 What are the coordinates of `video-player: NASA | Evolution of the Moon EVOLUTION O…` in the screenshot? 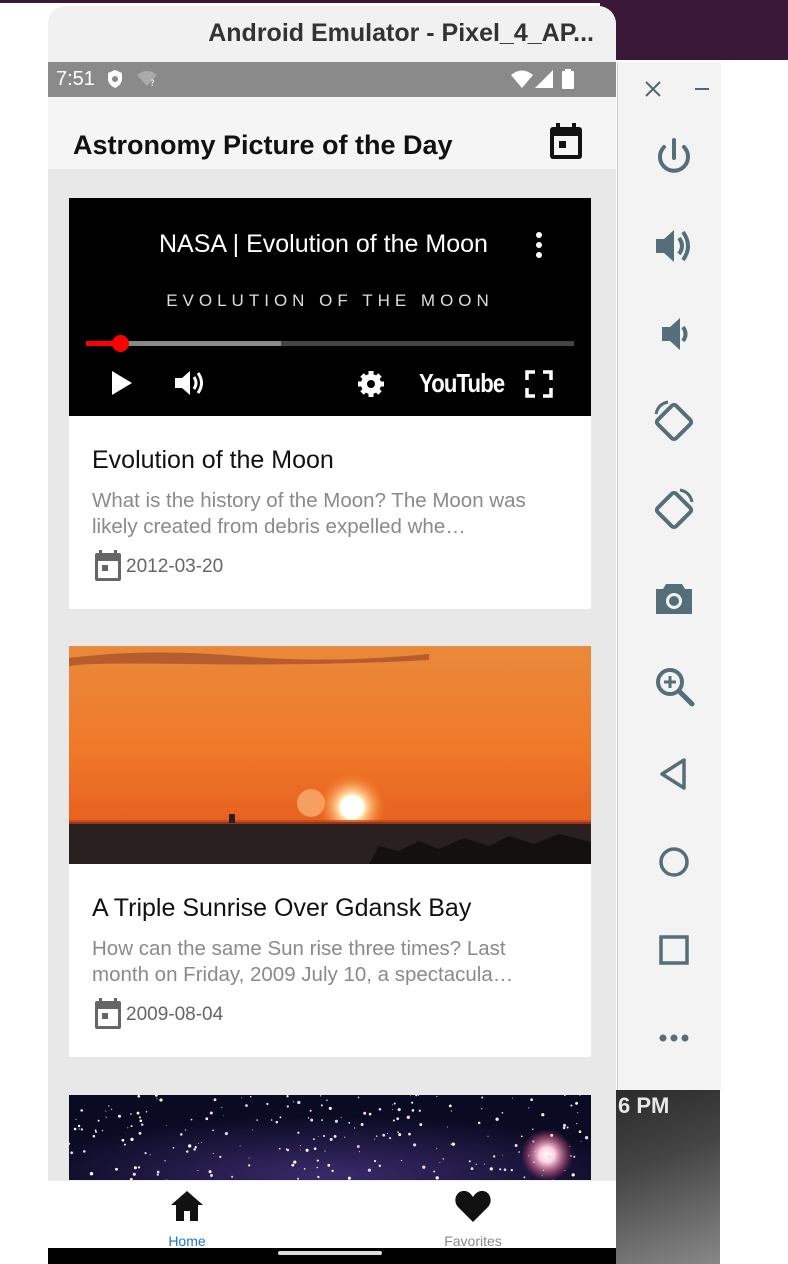 It's located at (330, 307).